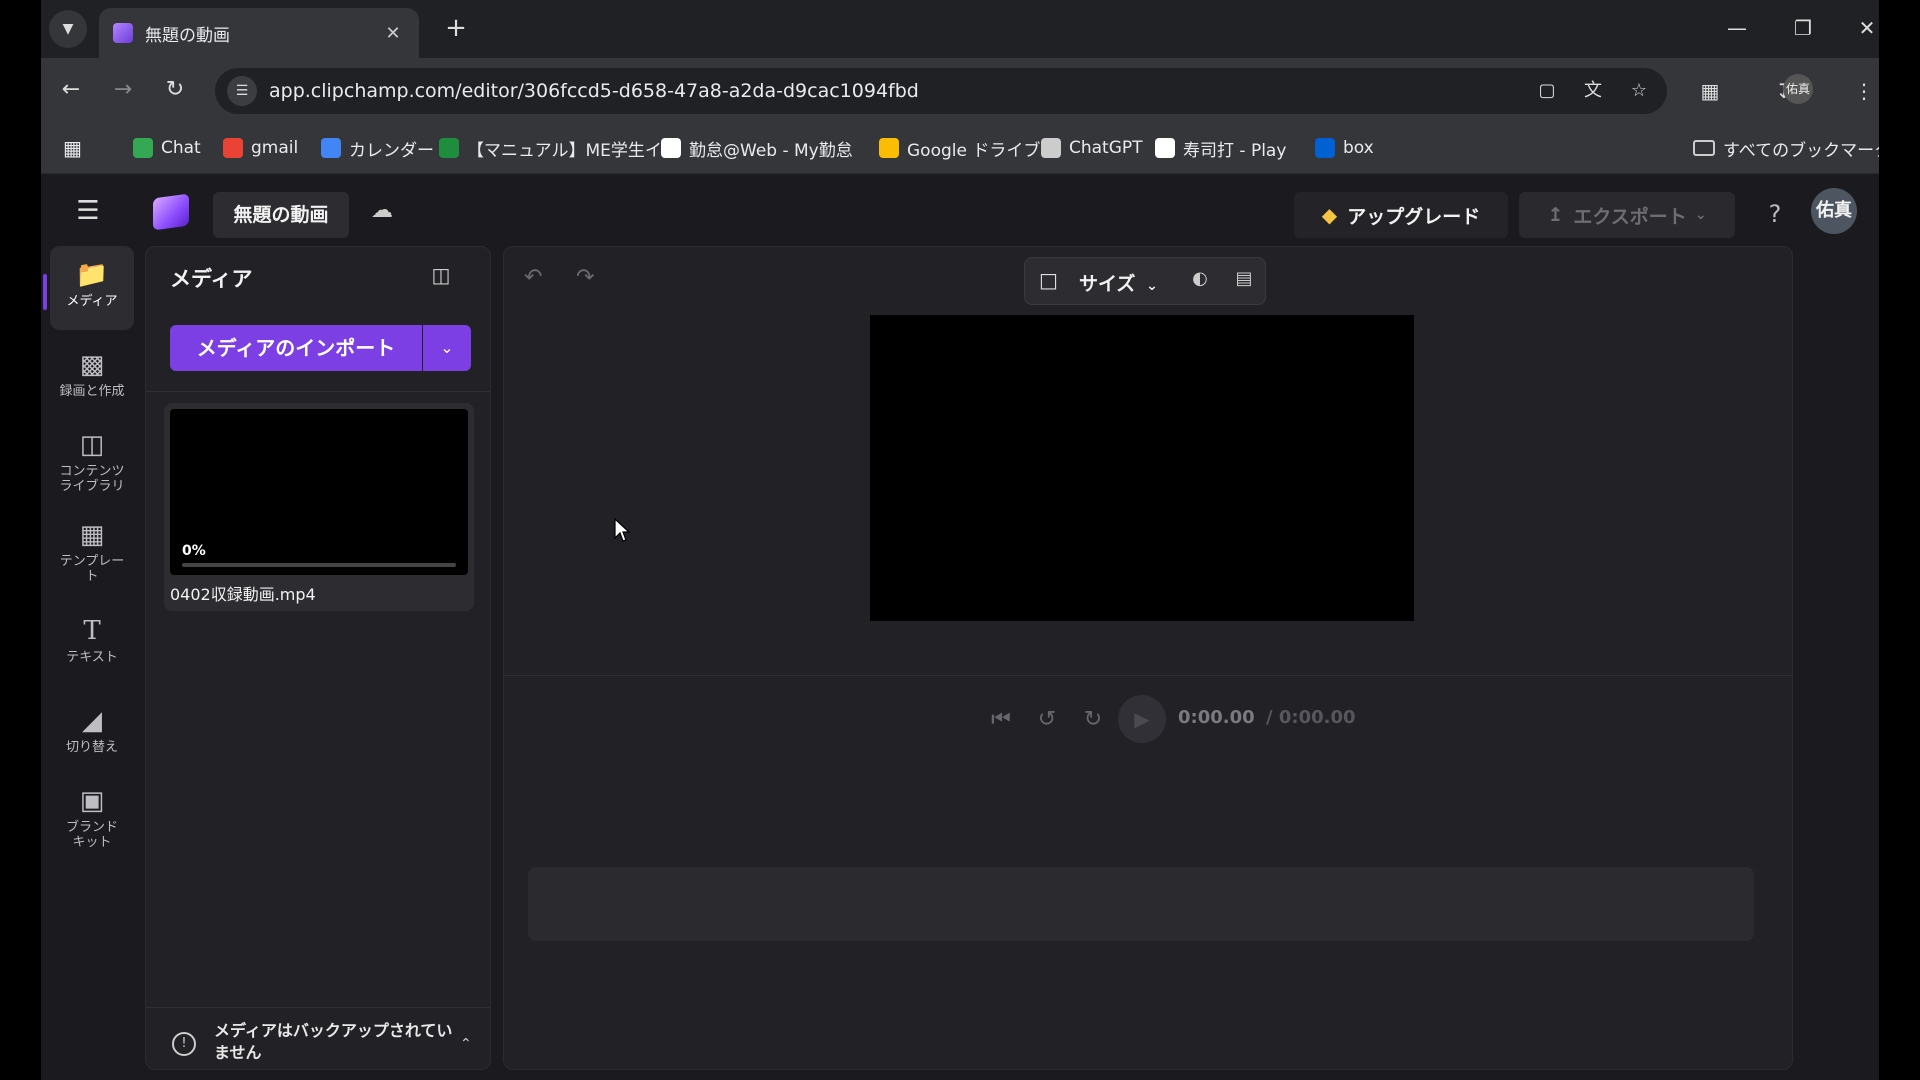 This screenshot has width=1920, height=1080. Describe the element at coordinates (91, 747) in the screenshot. I see `rail-item-label: 切り替え` at that location.